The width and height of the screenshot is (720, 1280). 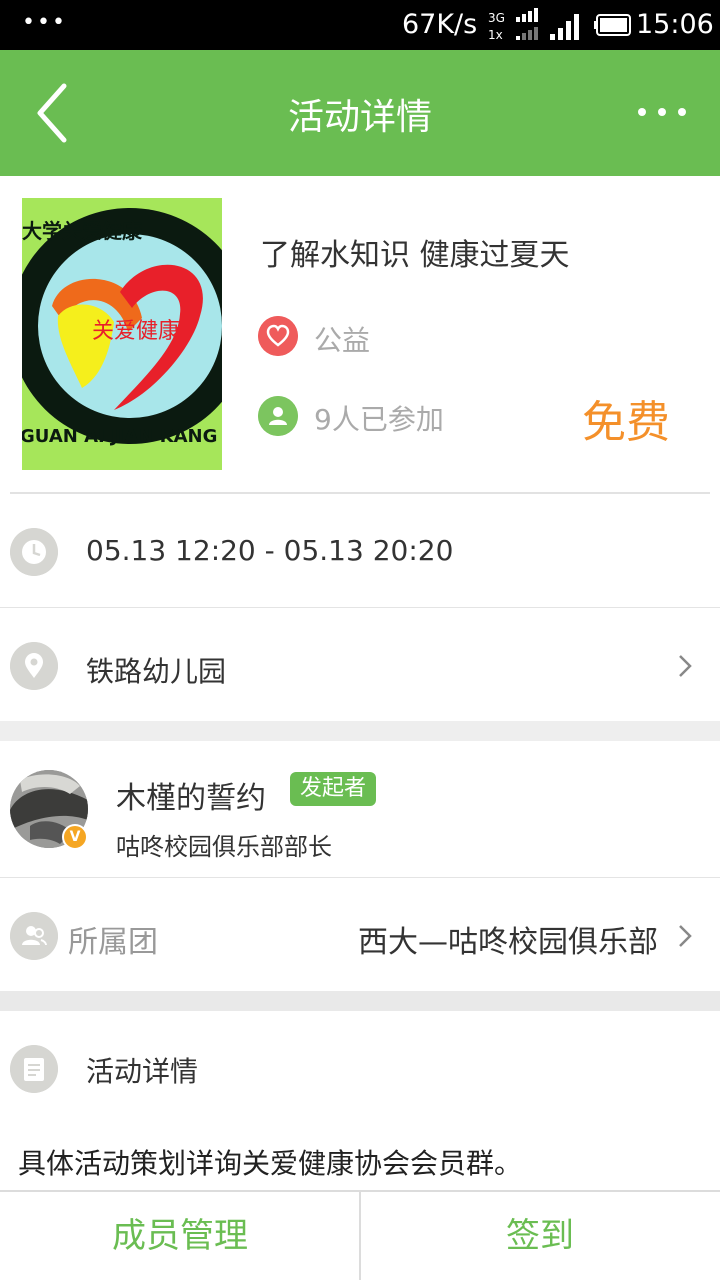 What do you see at coordinates (180, 1236) in the screenshot?
I see `member-management-button: 成员管理` at bounding box center [180, 1236].